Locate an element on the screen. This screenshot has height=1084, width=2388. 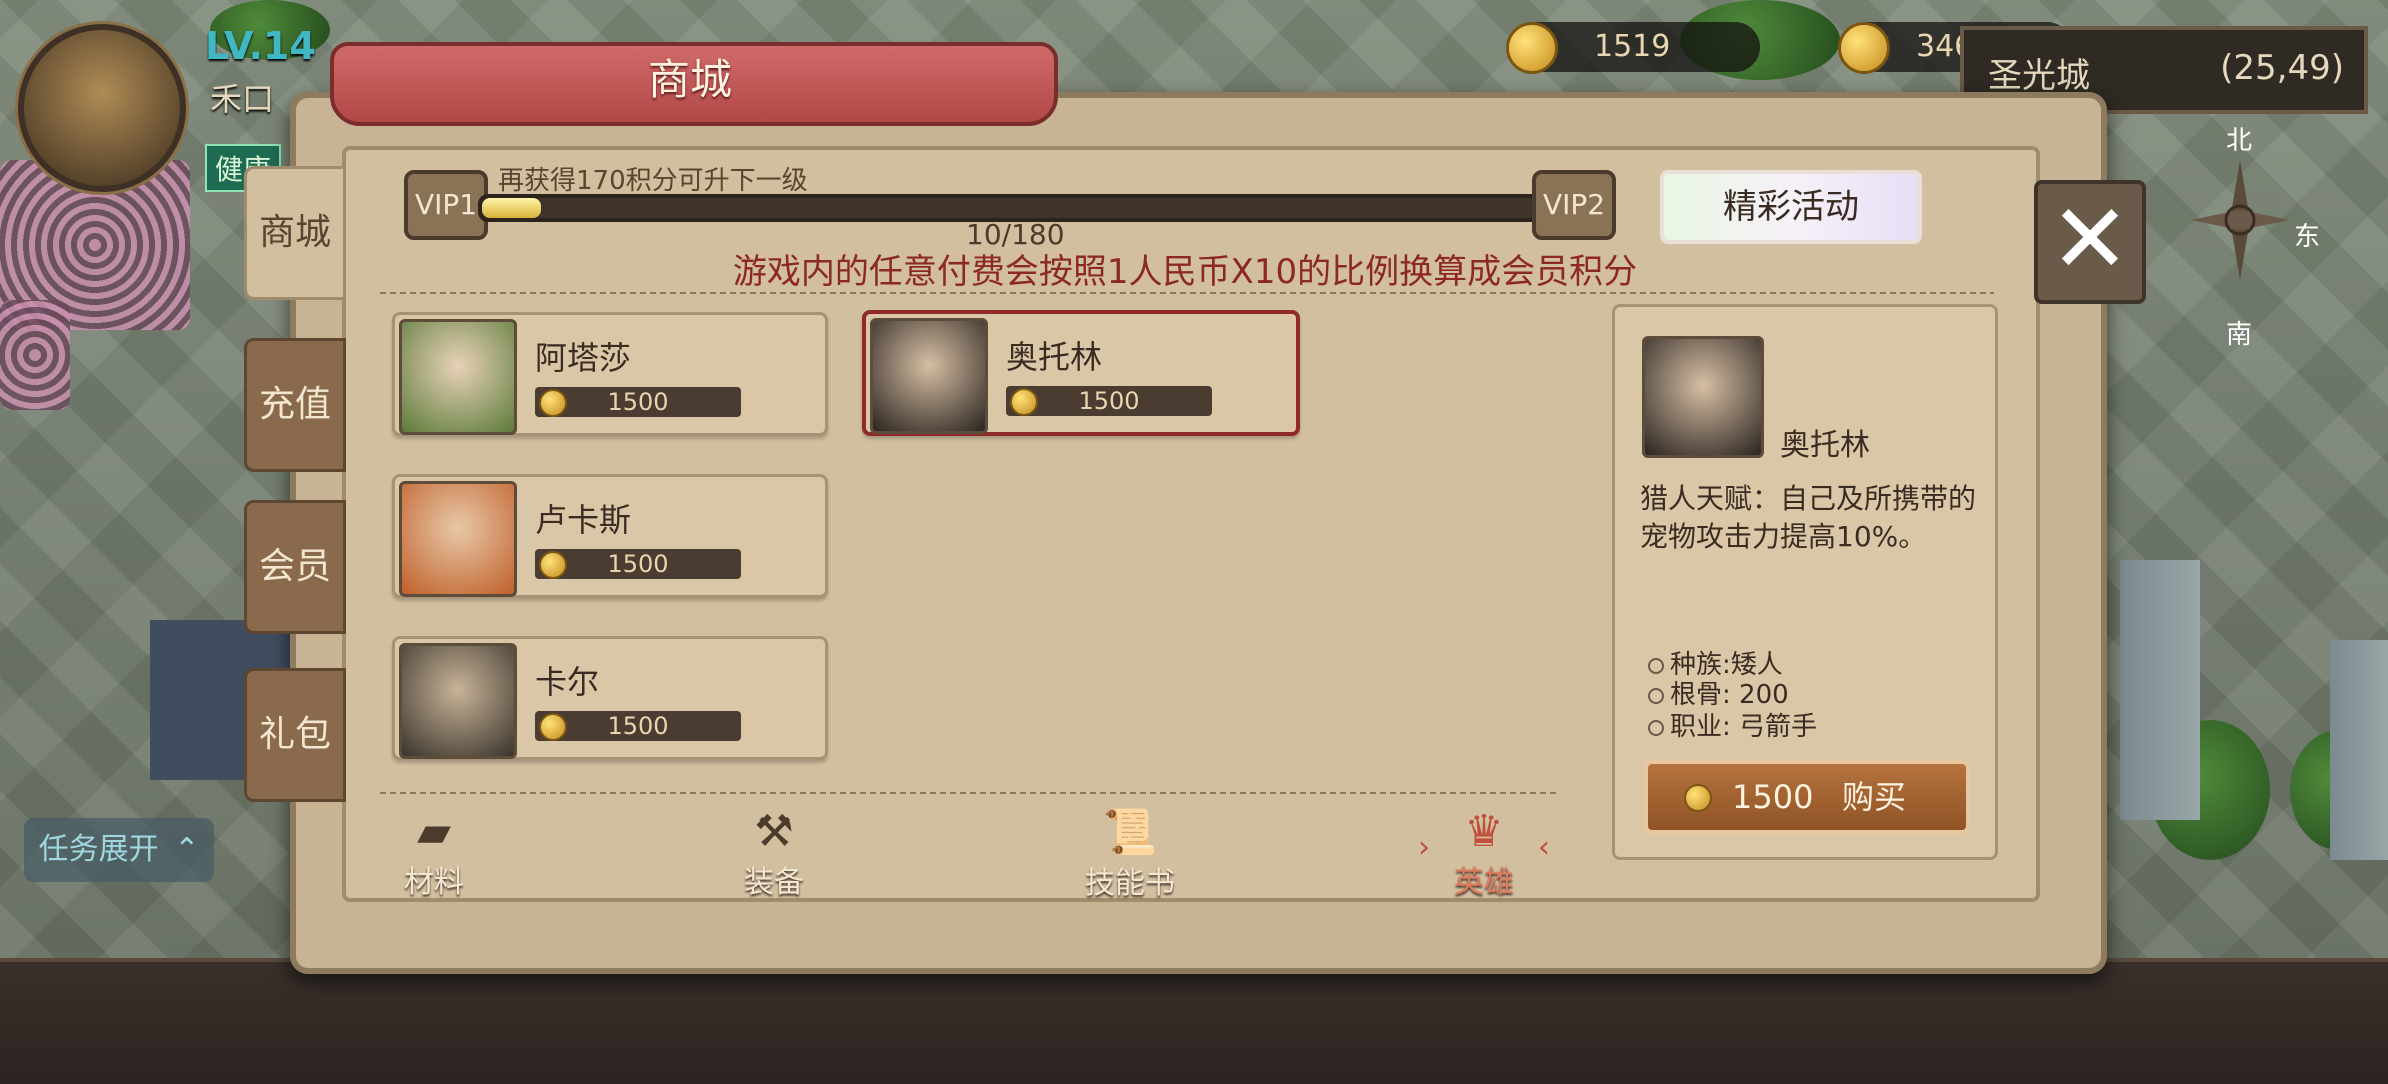
hero-name: 奥托林 is located at coordinates (1054, 357).